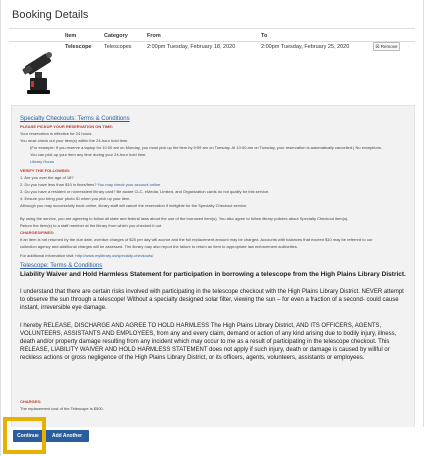 This screenshot has height=456, width=424. I want to click on col-header-from: From, so click(154, 36).